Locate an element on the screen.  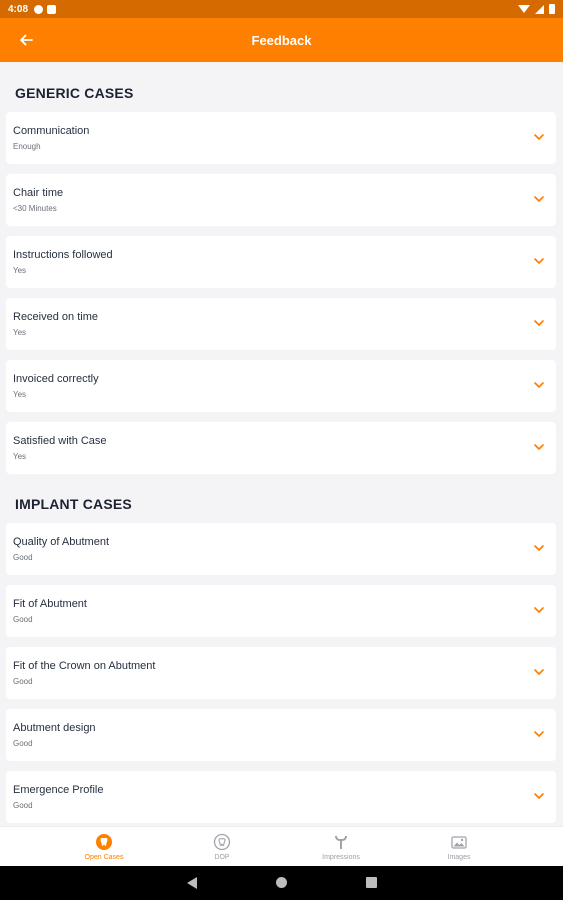
nav-dop: DOP is located at coordinates (222, 847).